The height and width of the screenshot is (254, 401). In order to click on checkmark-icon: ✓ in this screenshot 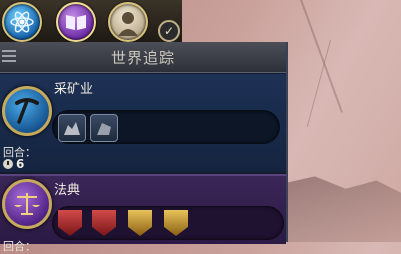, I will do `click(169, 31)`.